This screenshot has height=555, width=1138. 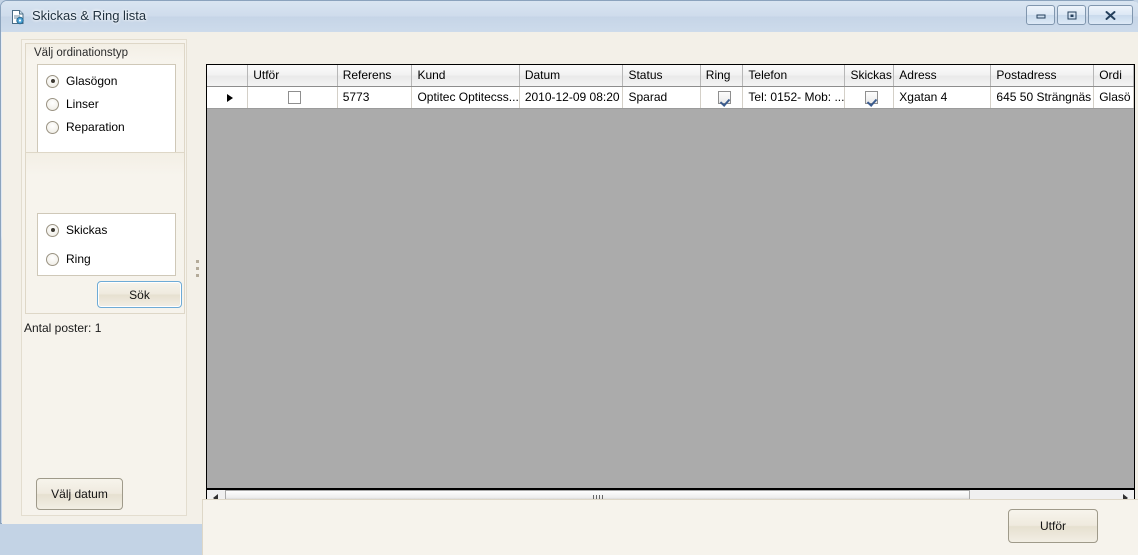 I want to click on cell-referens: 5773, so click(x=375, y=97).